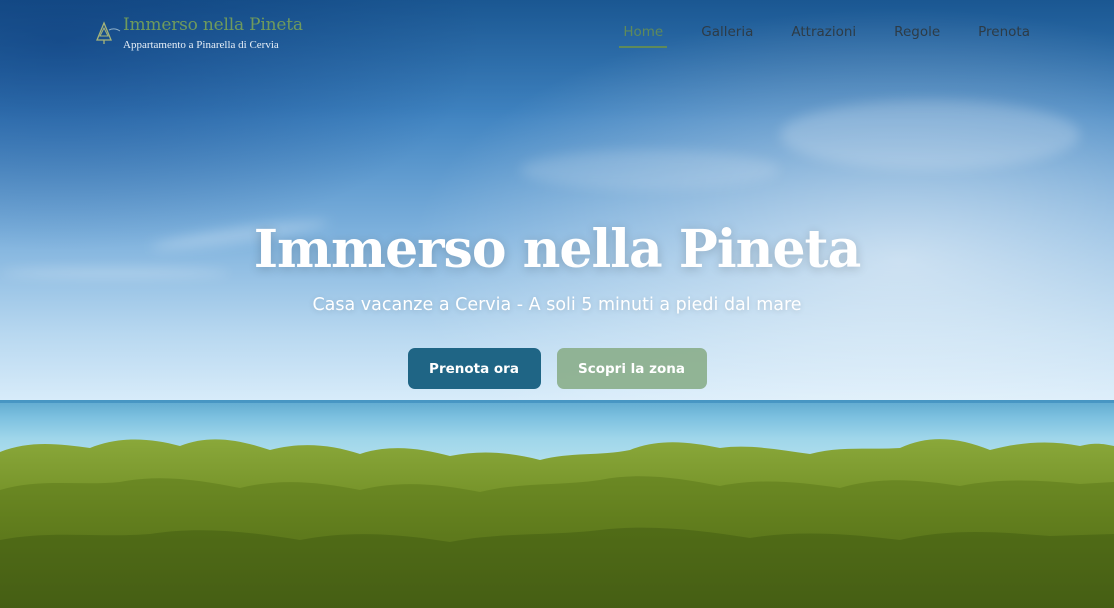 The width and height of the screenshot is (1114, 608). Describe the element at coordinates (474, 368) in the screenshot. I see `book-now-button: Prenota ora` at that location.